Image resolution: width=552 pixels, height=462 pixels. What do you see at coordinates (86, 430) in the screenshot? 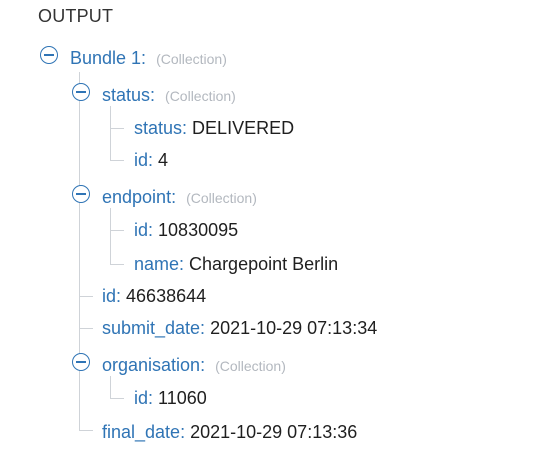
I see `tree-guide-final-date` at bounding box center [86, 430].